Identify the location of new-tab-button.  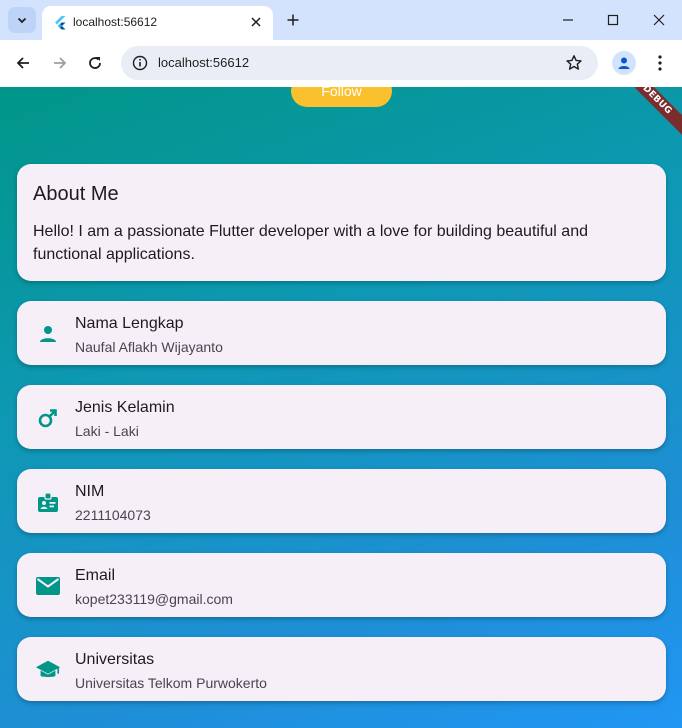
(293, 20).